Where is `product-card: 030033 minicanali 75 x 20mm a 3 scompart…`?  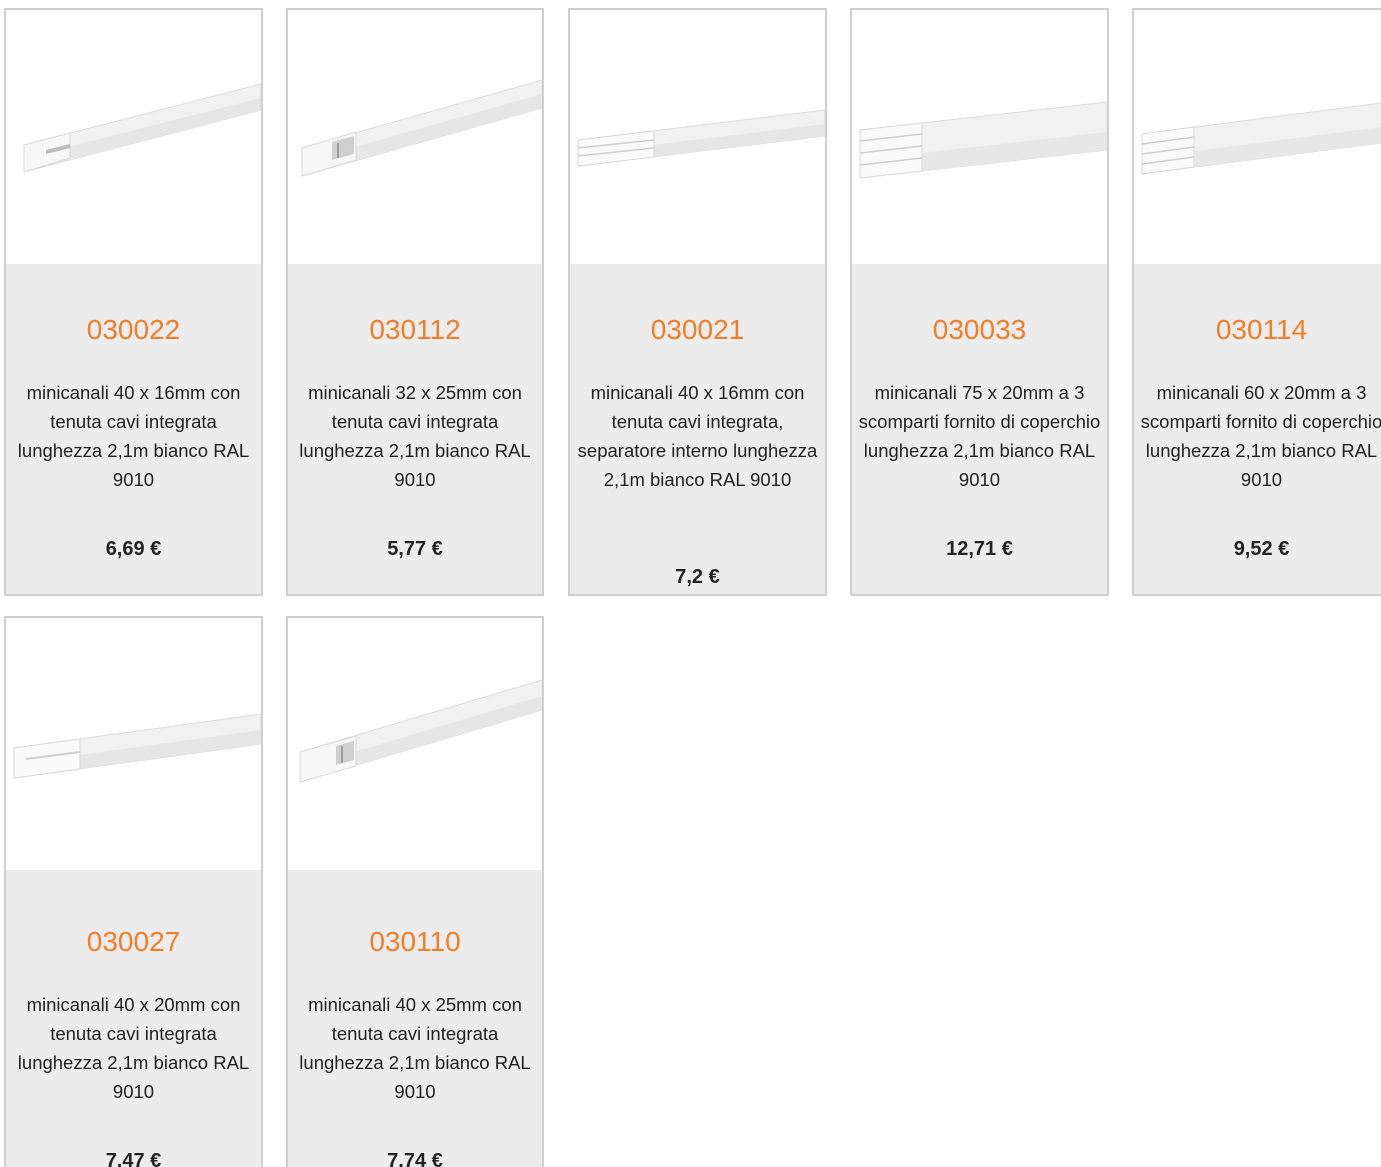
product-card: 030033 minicanali 75 x 20mm a 3 scompart… is located at coordinates (979, 302).